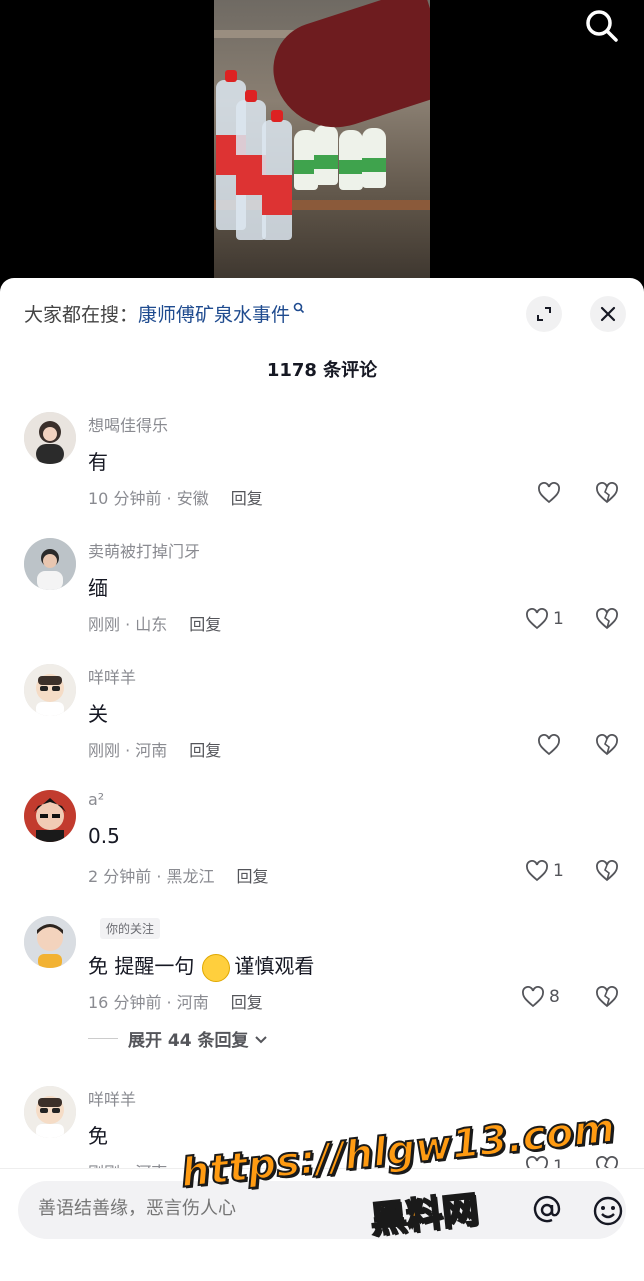 The width and height of the screenshot is (644, 1281). I want to click on expand-button, so click(544, 314).